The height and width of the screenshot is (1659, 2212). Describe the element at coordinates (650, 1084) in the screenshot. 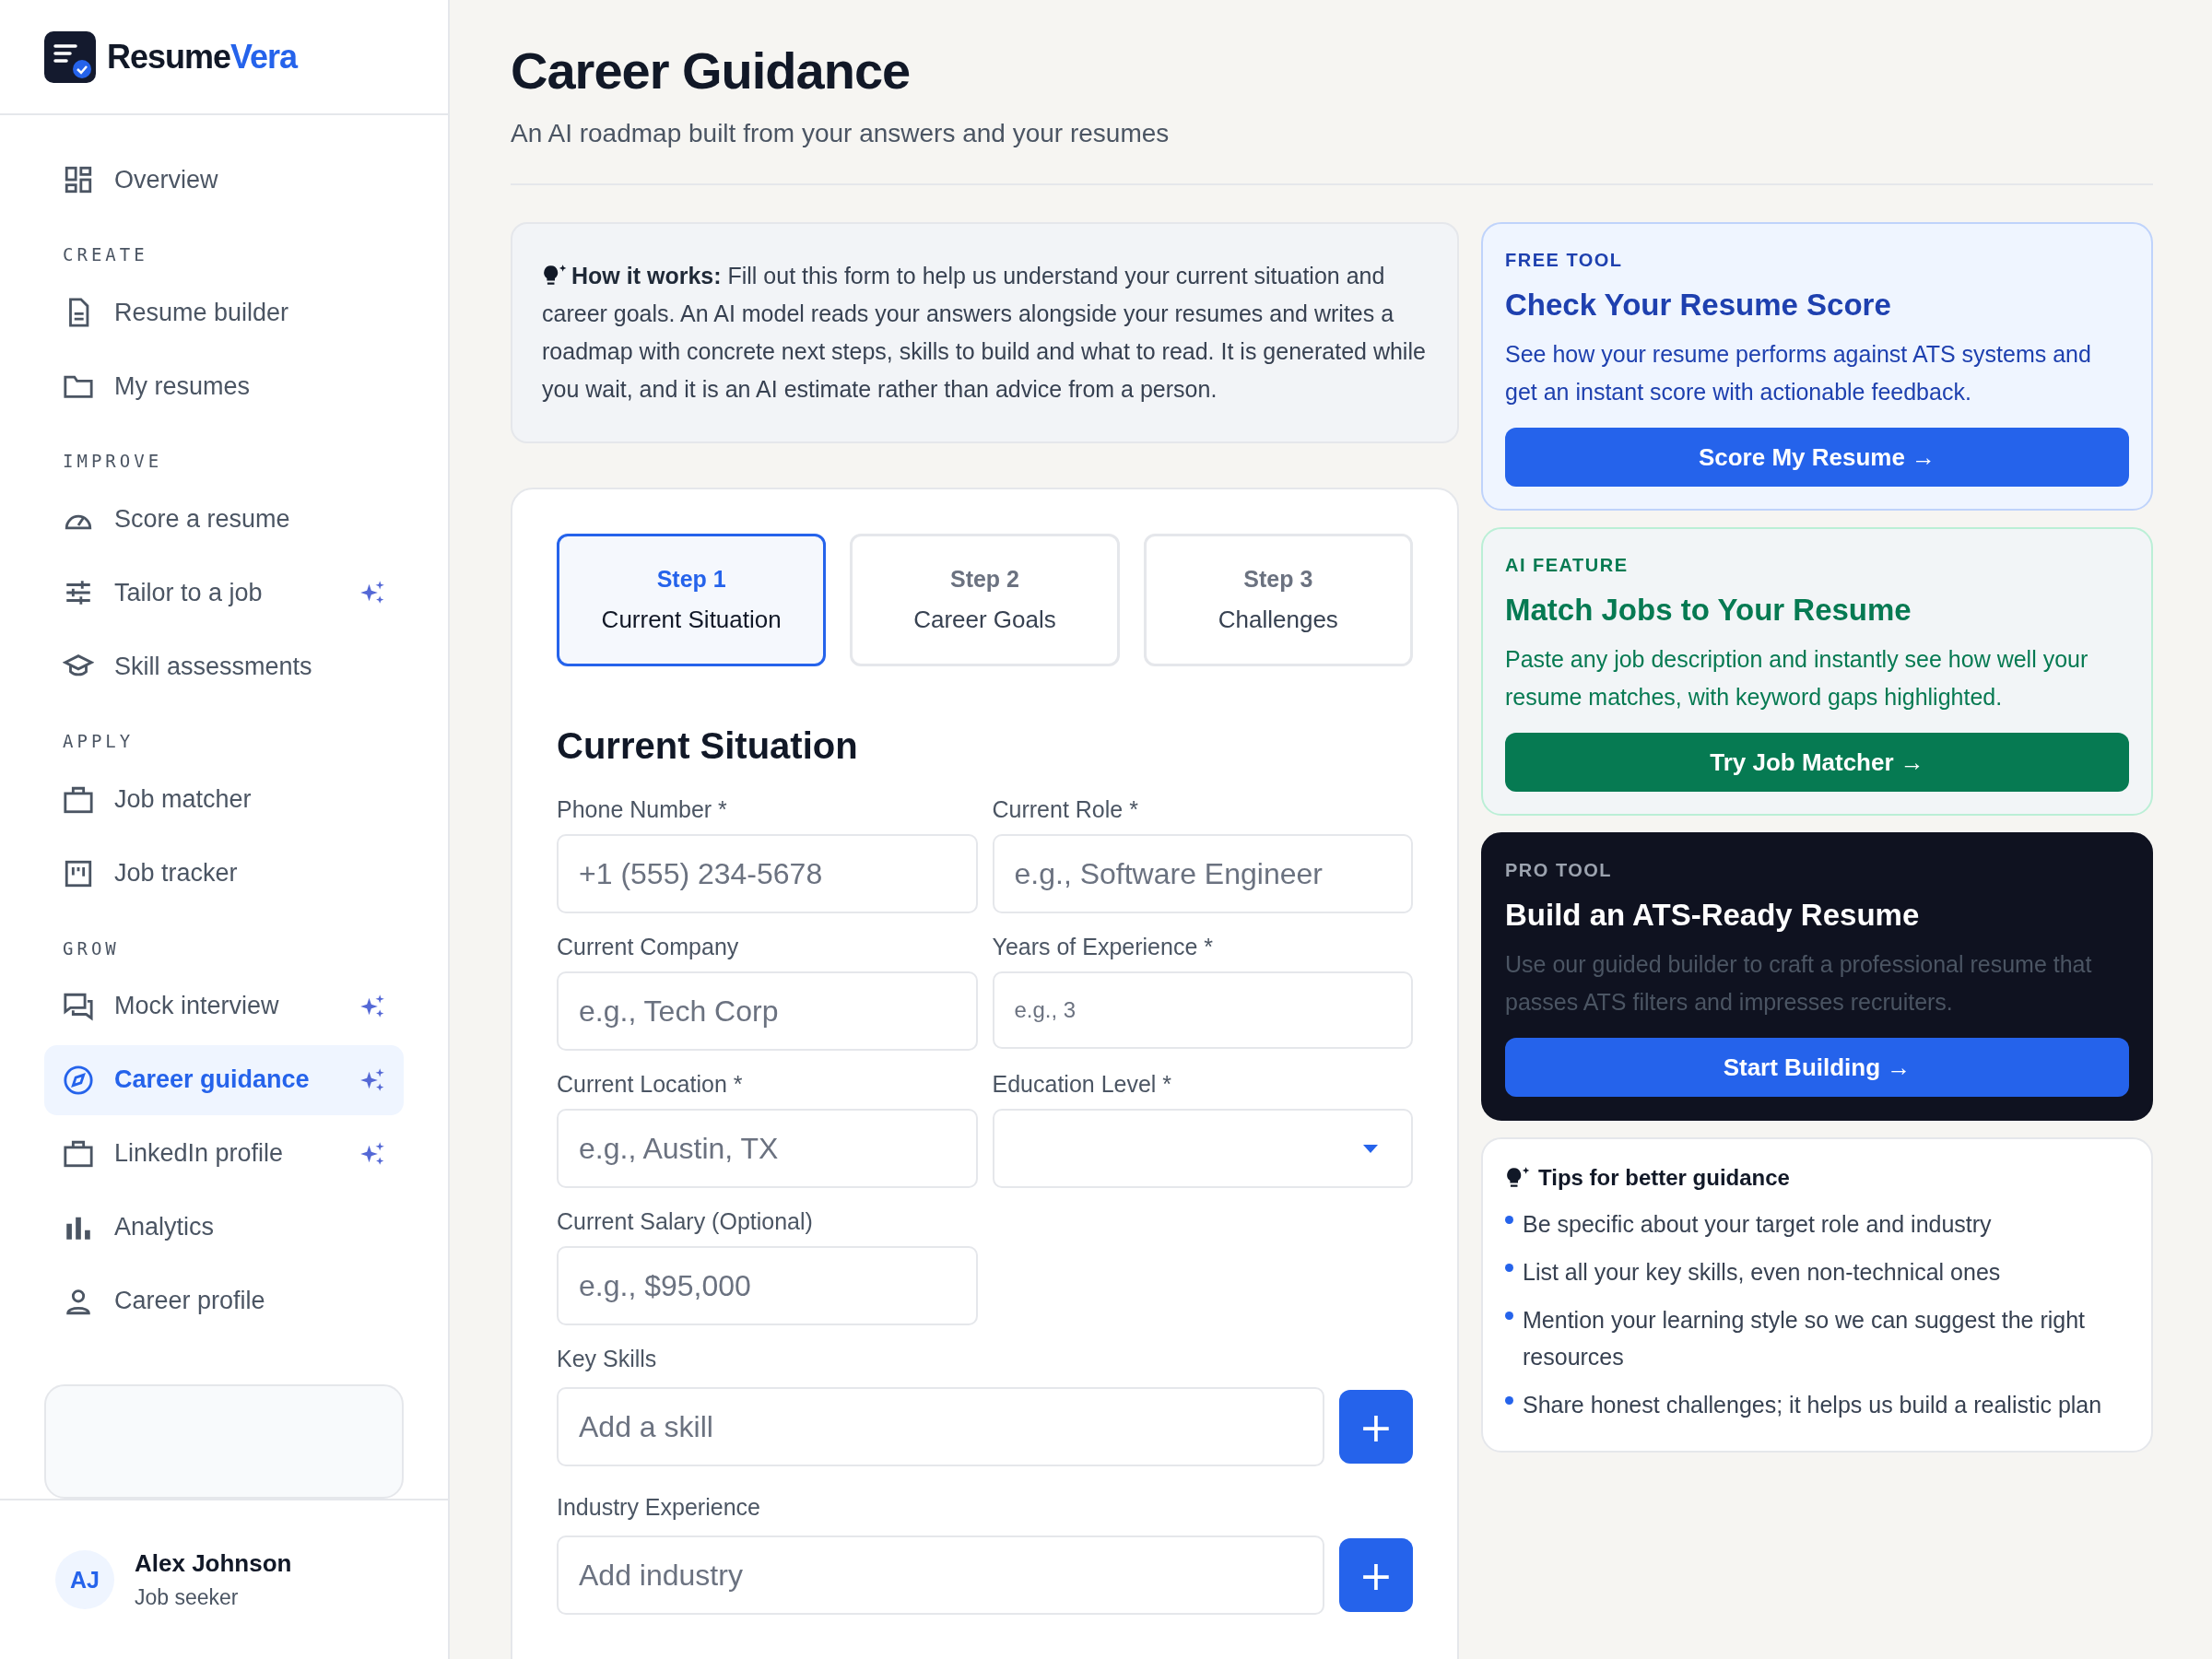

I see `field-label: Current Location *` at that location.